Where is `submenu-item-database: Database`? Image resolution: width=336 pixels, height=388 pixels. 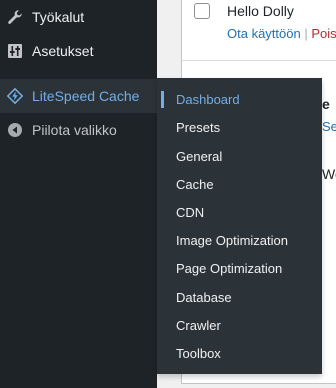 submenu-item-database: Database is located at coordinates (239, 297).